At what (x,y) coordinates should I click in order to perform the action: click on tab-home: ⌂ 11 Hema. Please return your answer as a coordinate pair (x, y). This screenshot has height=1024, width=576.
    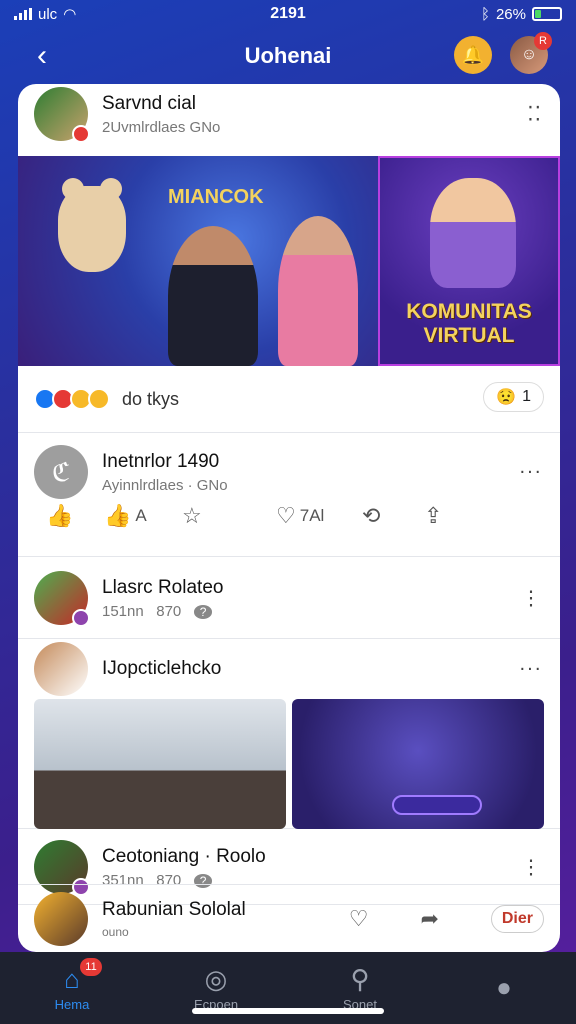
    Looking at the image, I should click on (72, 985).